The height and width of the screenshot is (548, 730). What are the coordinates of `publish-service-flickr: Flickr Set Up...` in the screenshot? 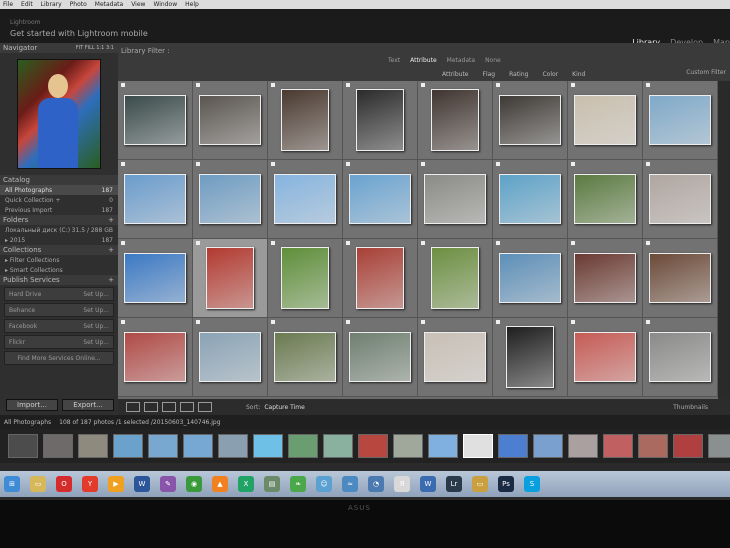 It's located at (59, 342).